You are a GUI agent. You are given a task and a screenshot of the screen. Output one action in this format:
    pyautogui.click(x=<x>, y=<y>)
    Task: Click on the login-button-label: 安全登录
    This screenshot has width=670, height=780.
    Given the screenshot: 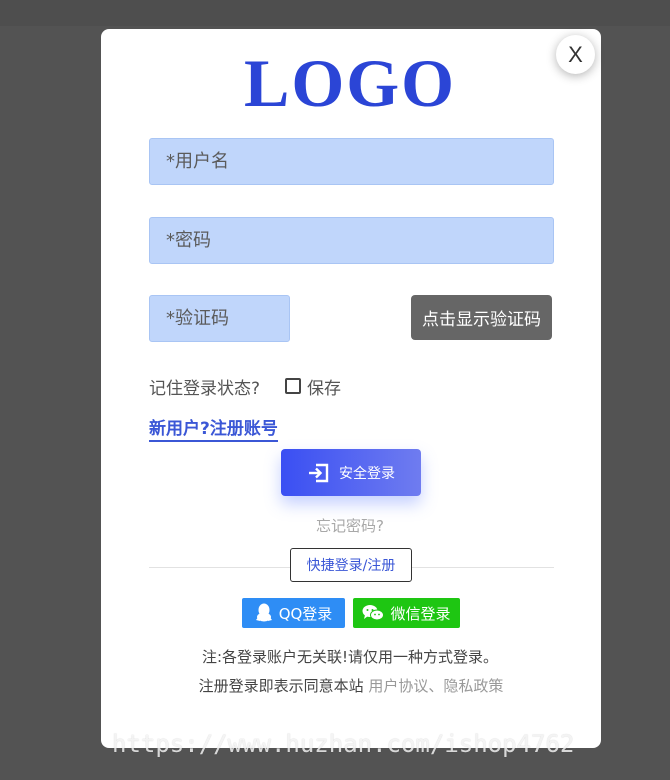 What is the action you would take?
    pyautogui.click(x=367, y=473)
    